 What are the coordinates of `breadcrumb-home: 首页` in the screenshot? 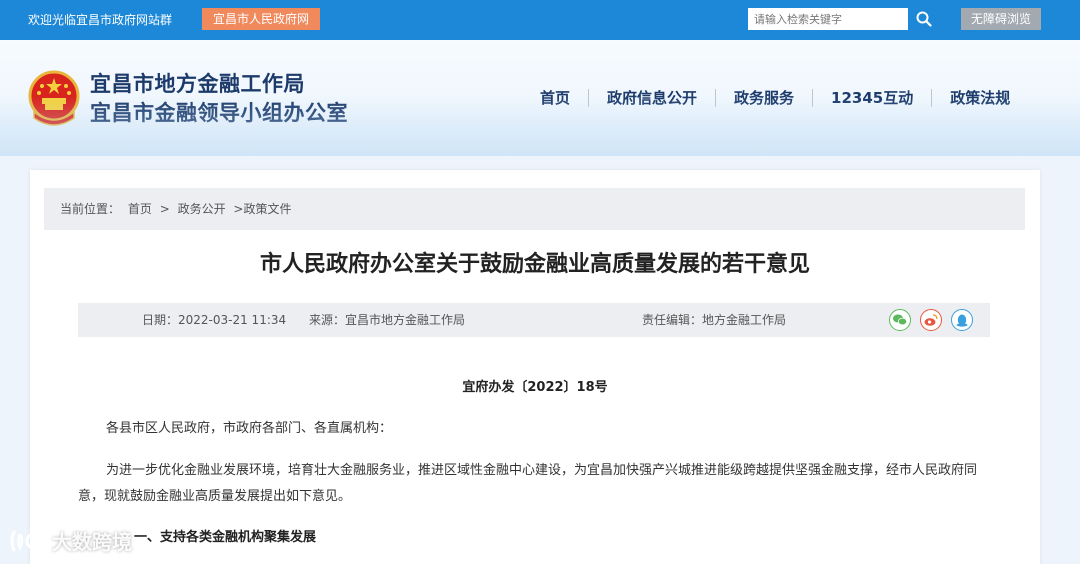 It's located at (140, 209).